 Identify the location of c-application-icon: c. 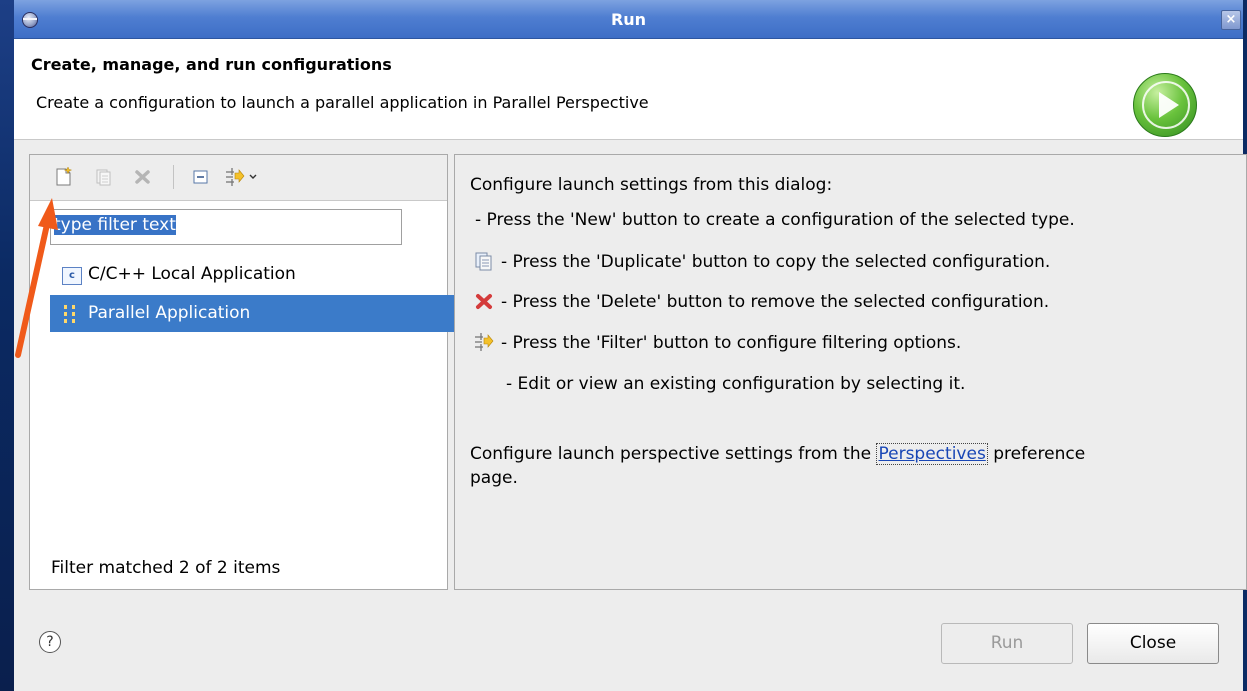
(72, 276).